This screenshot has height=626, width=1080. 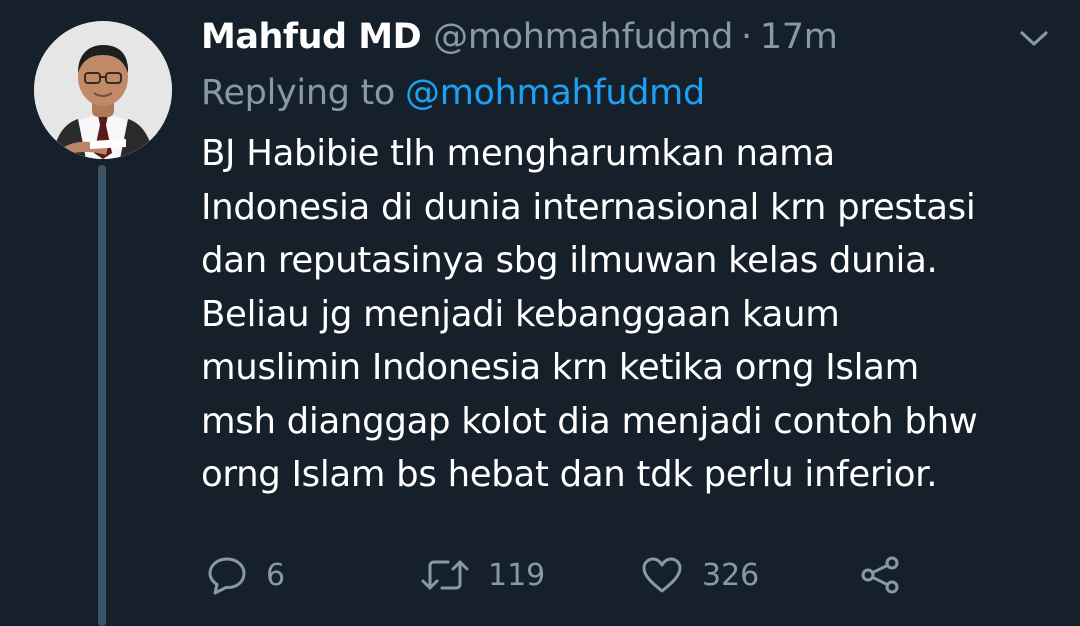 What do you see at coordinates (662, 575) in the screenshot?
I see `heart-icon` at bounding box center [662, 575].